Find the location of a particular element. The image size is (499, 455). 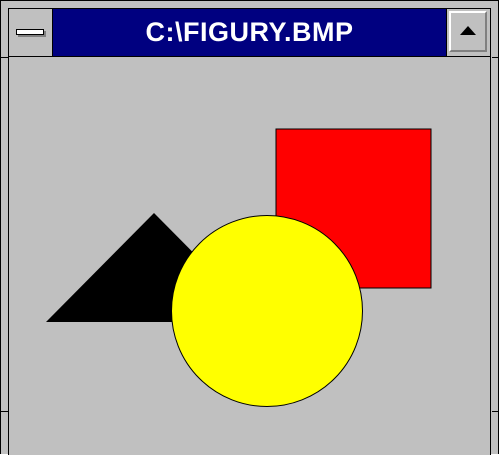

maximize-button is located at coordinates (468, 32).